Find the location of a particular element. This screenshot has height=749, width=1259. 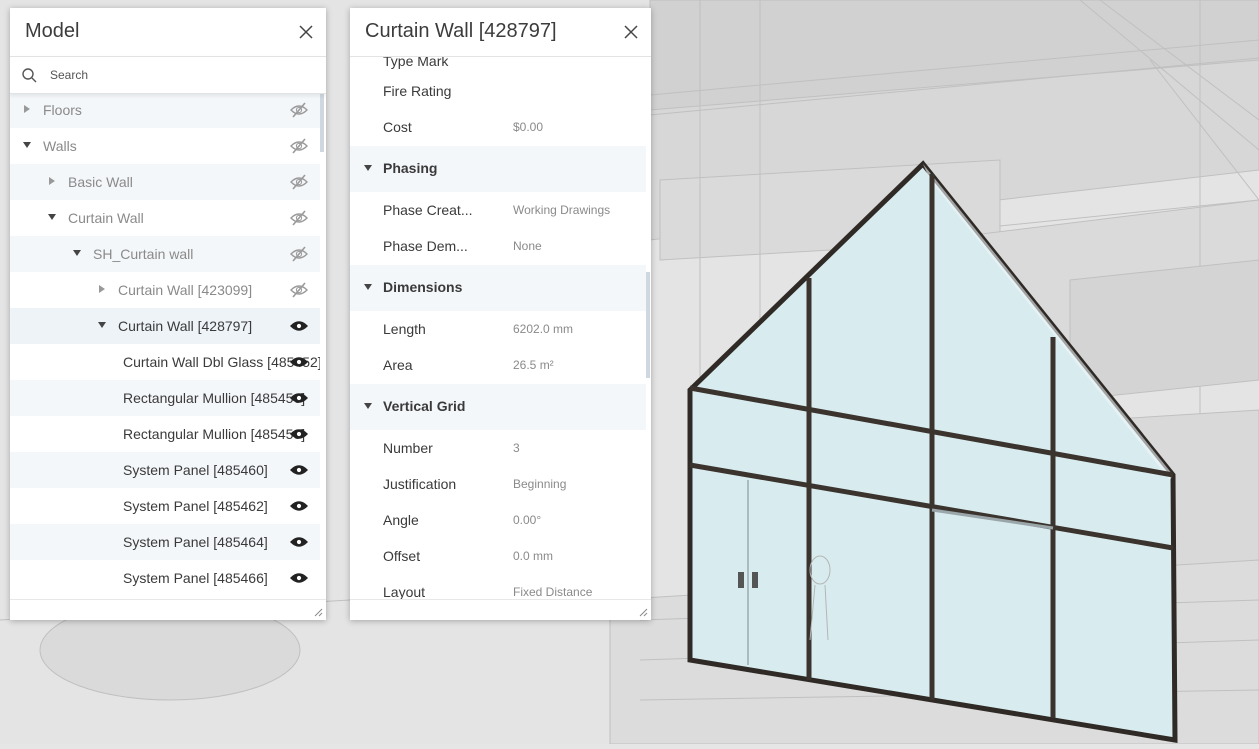

property-value: None is located at coordinates (527, 246).